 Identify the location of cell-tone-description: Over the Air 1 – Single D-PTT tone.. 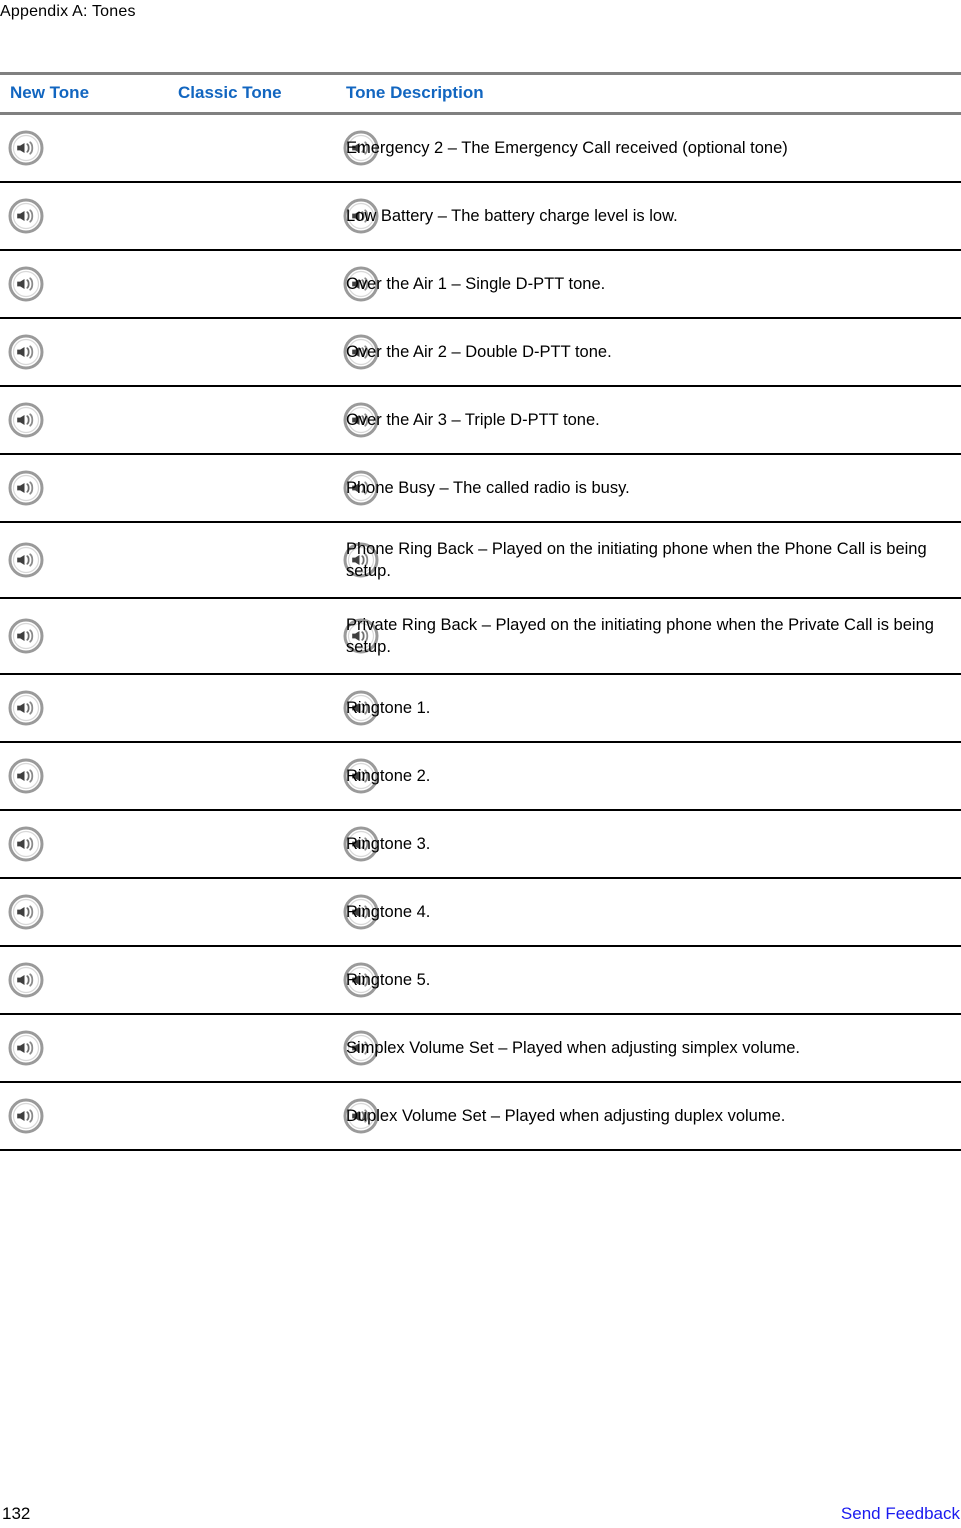
(649, 284).